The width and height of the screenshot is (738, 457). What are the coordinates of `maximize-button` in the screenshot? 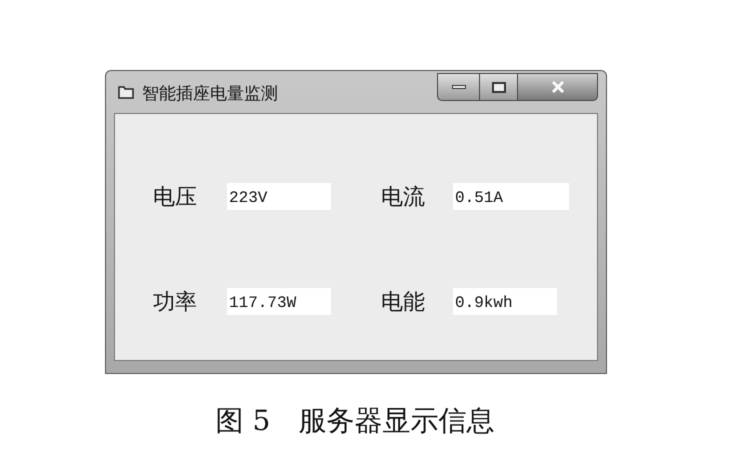 It's located at (499, 87).